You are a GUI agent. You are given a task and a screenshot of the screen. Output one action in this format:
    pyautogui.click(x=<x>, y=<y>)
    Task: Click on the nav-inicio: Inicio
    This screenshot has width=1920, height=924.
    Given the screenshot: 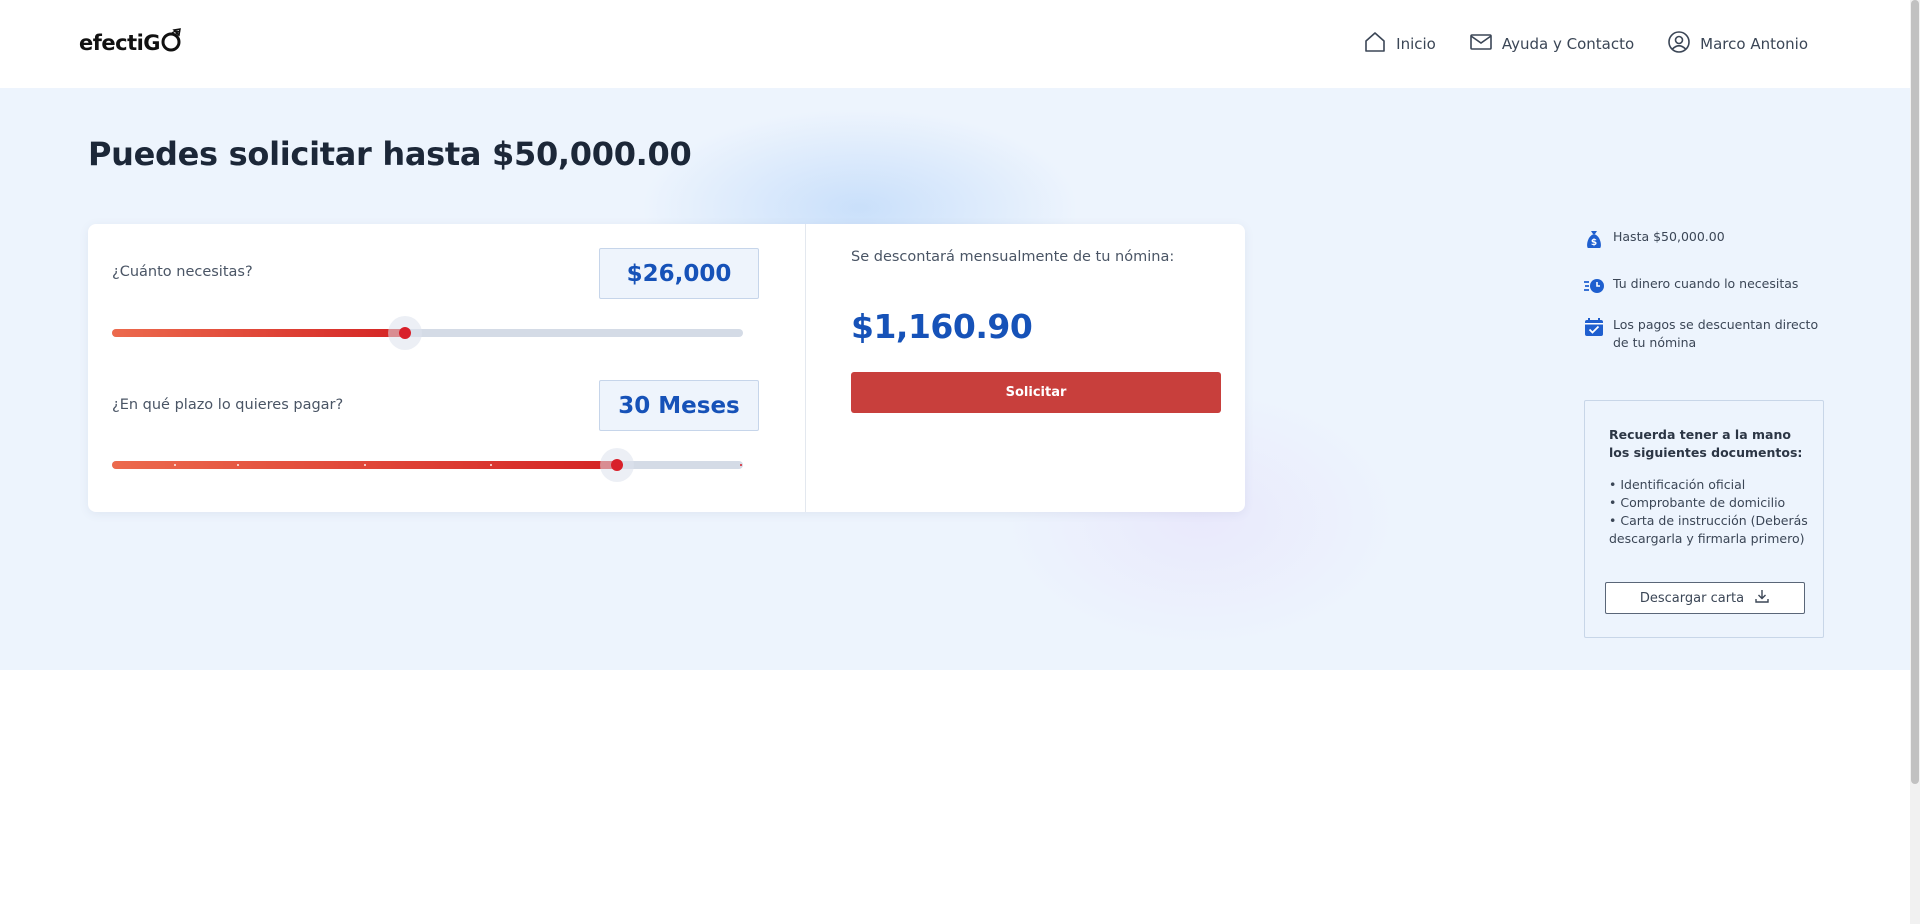 What is the action you would take?
    pyautogui.click(x=1399, y=44)
    